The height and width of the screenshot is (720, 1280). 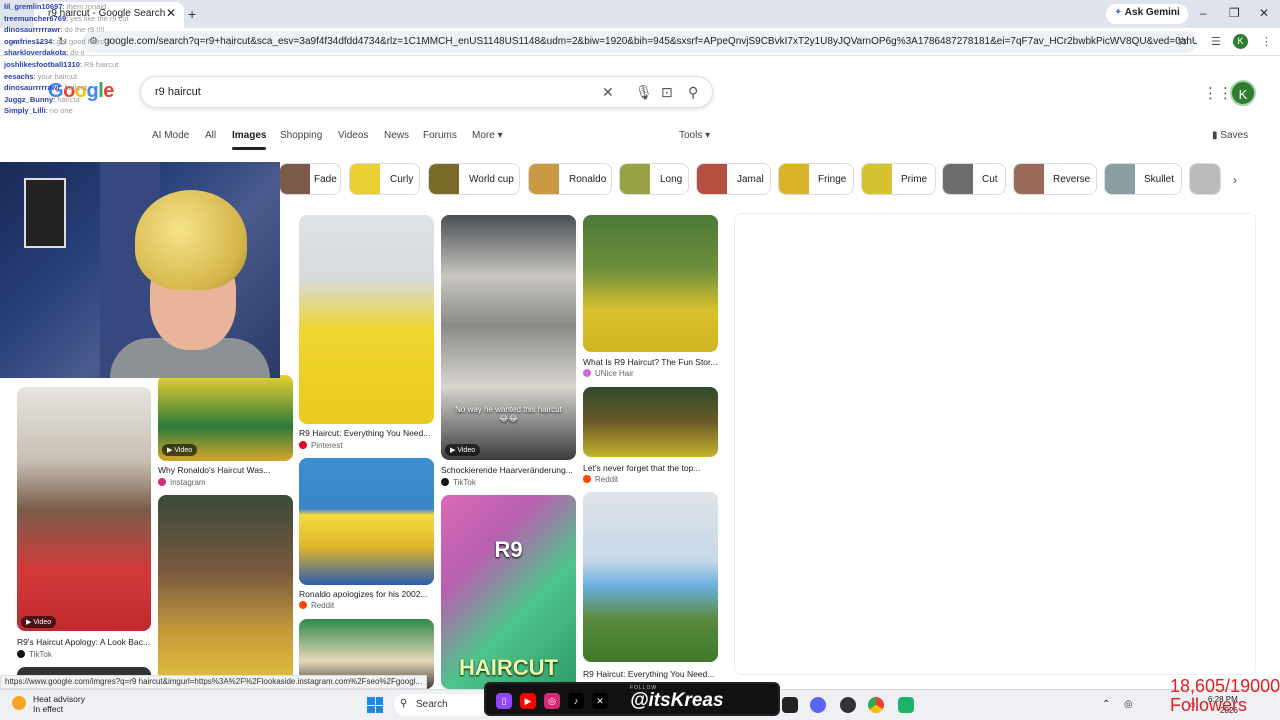 What do you see at coordinates (384, 179) in the screenshot?
I see `chip-curly: Curly` at bounding box center [384, 179].